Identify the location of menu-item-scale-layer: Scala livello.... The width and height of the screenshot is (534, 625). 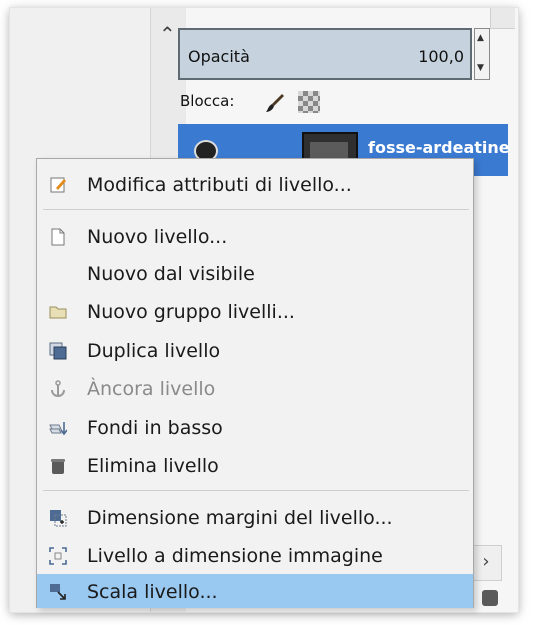
(255, 591).